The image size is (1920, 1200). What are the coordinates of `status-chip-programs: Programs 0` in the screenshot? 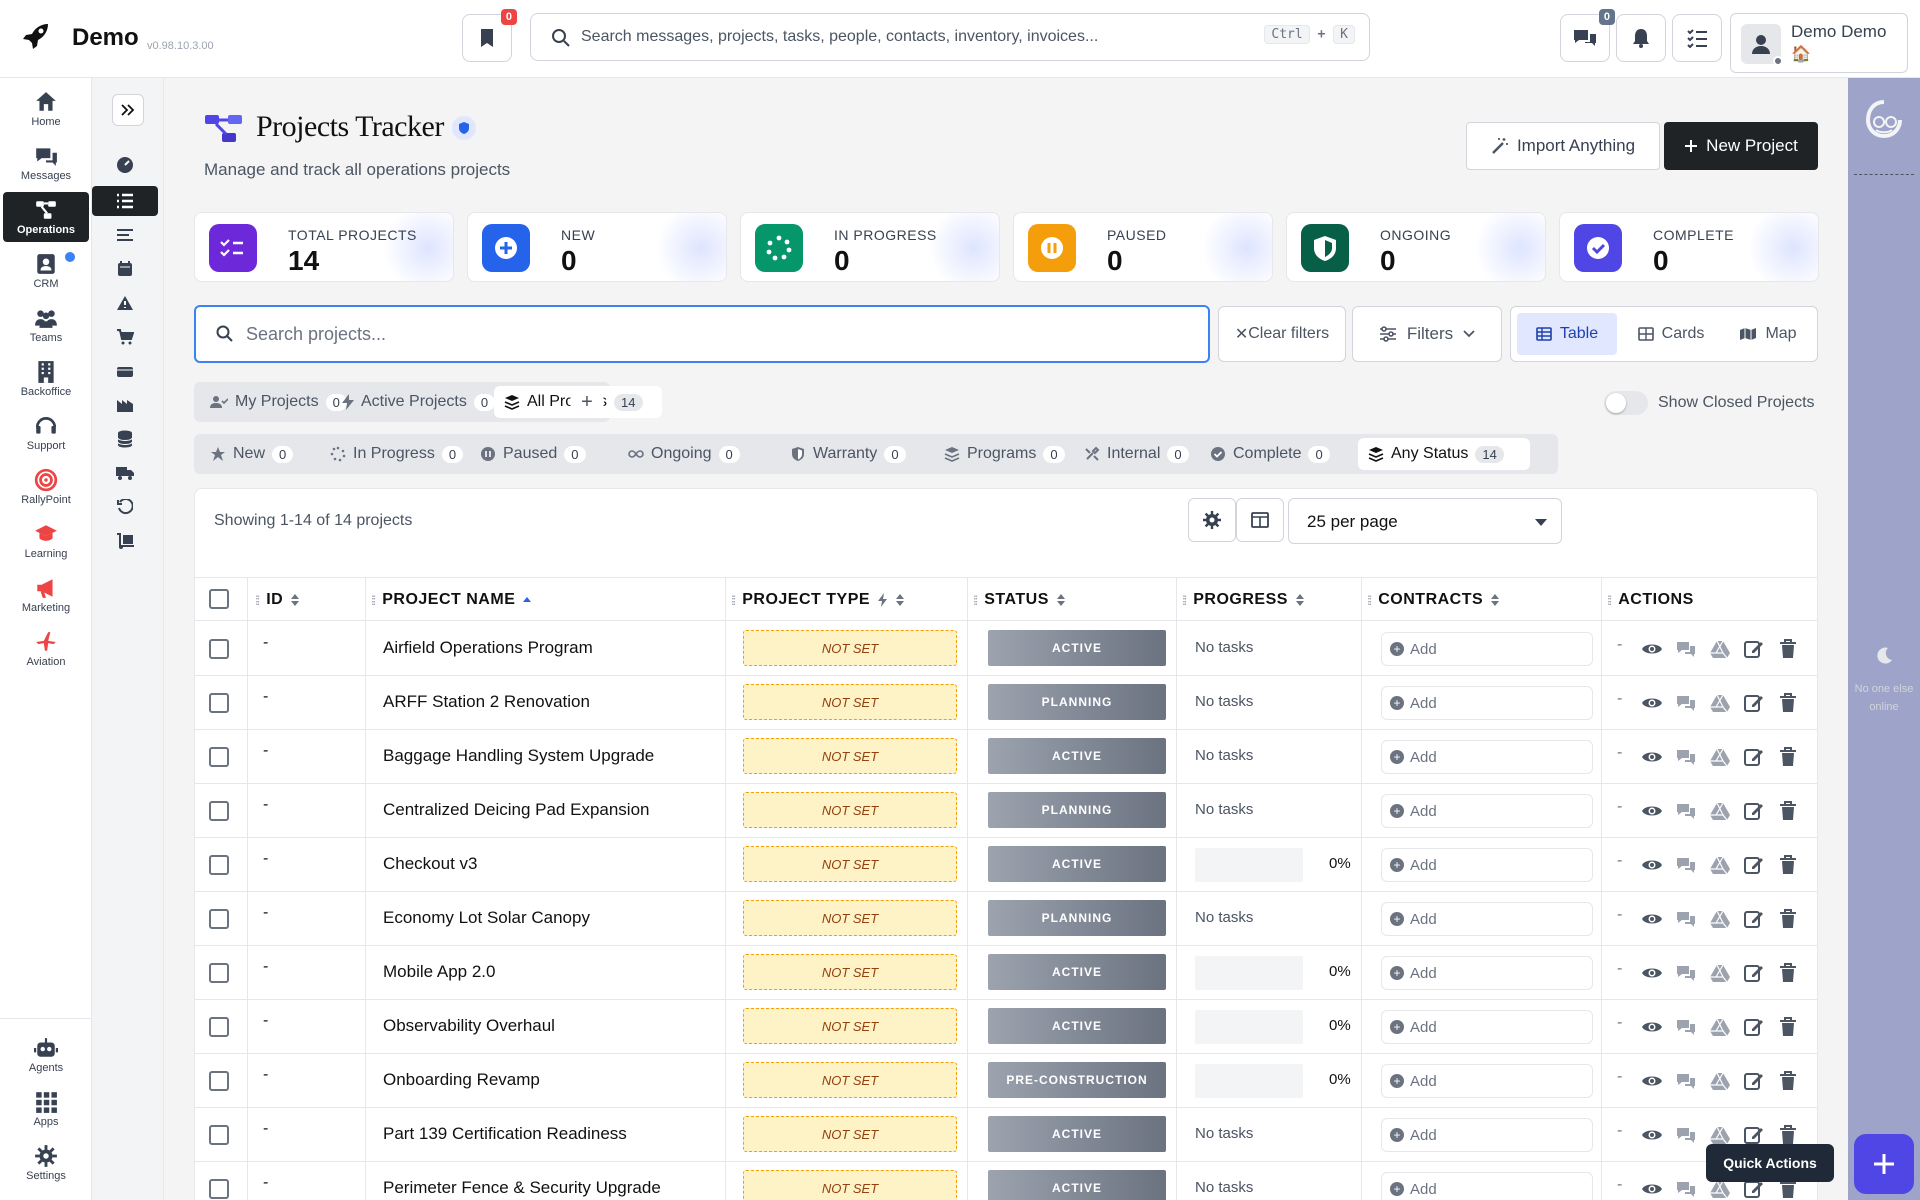 It's located at (1001, 454).